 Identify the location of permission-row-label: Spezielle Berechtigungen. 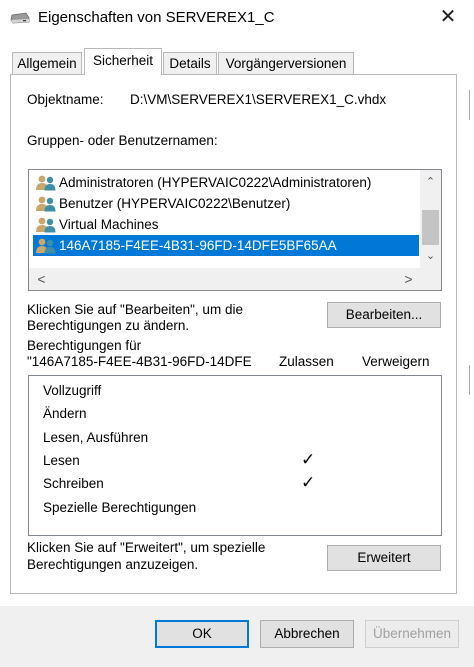
(120, 507).